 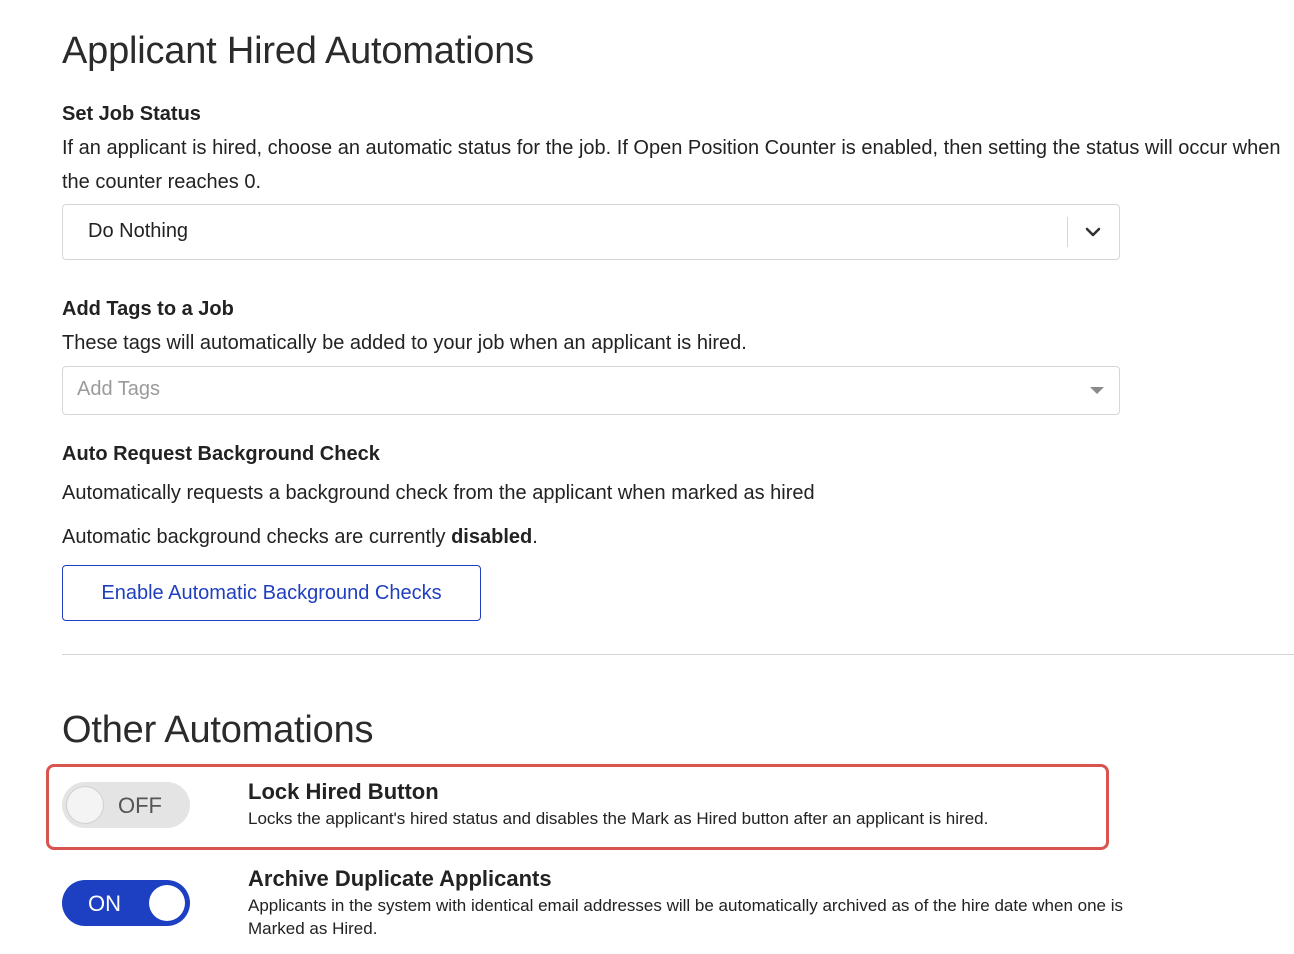 What do you see at coordinates (131, 114) in the screenshot?
I see `job-status-label: Set Job Status` at bounding box center [131, 114].